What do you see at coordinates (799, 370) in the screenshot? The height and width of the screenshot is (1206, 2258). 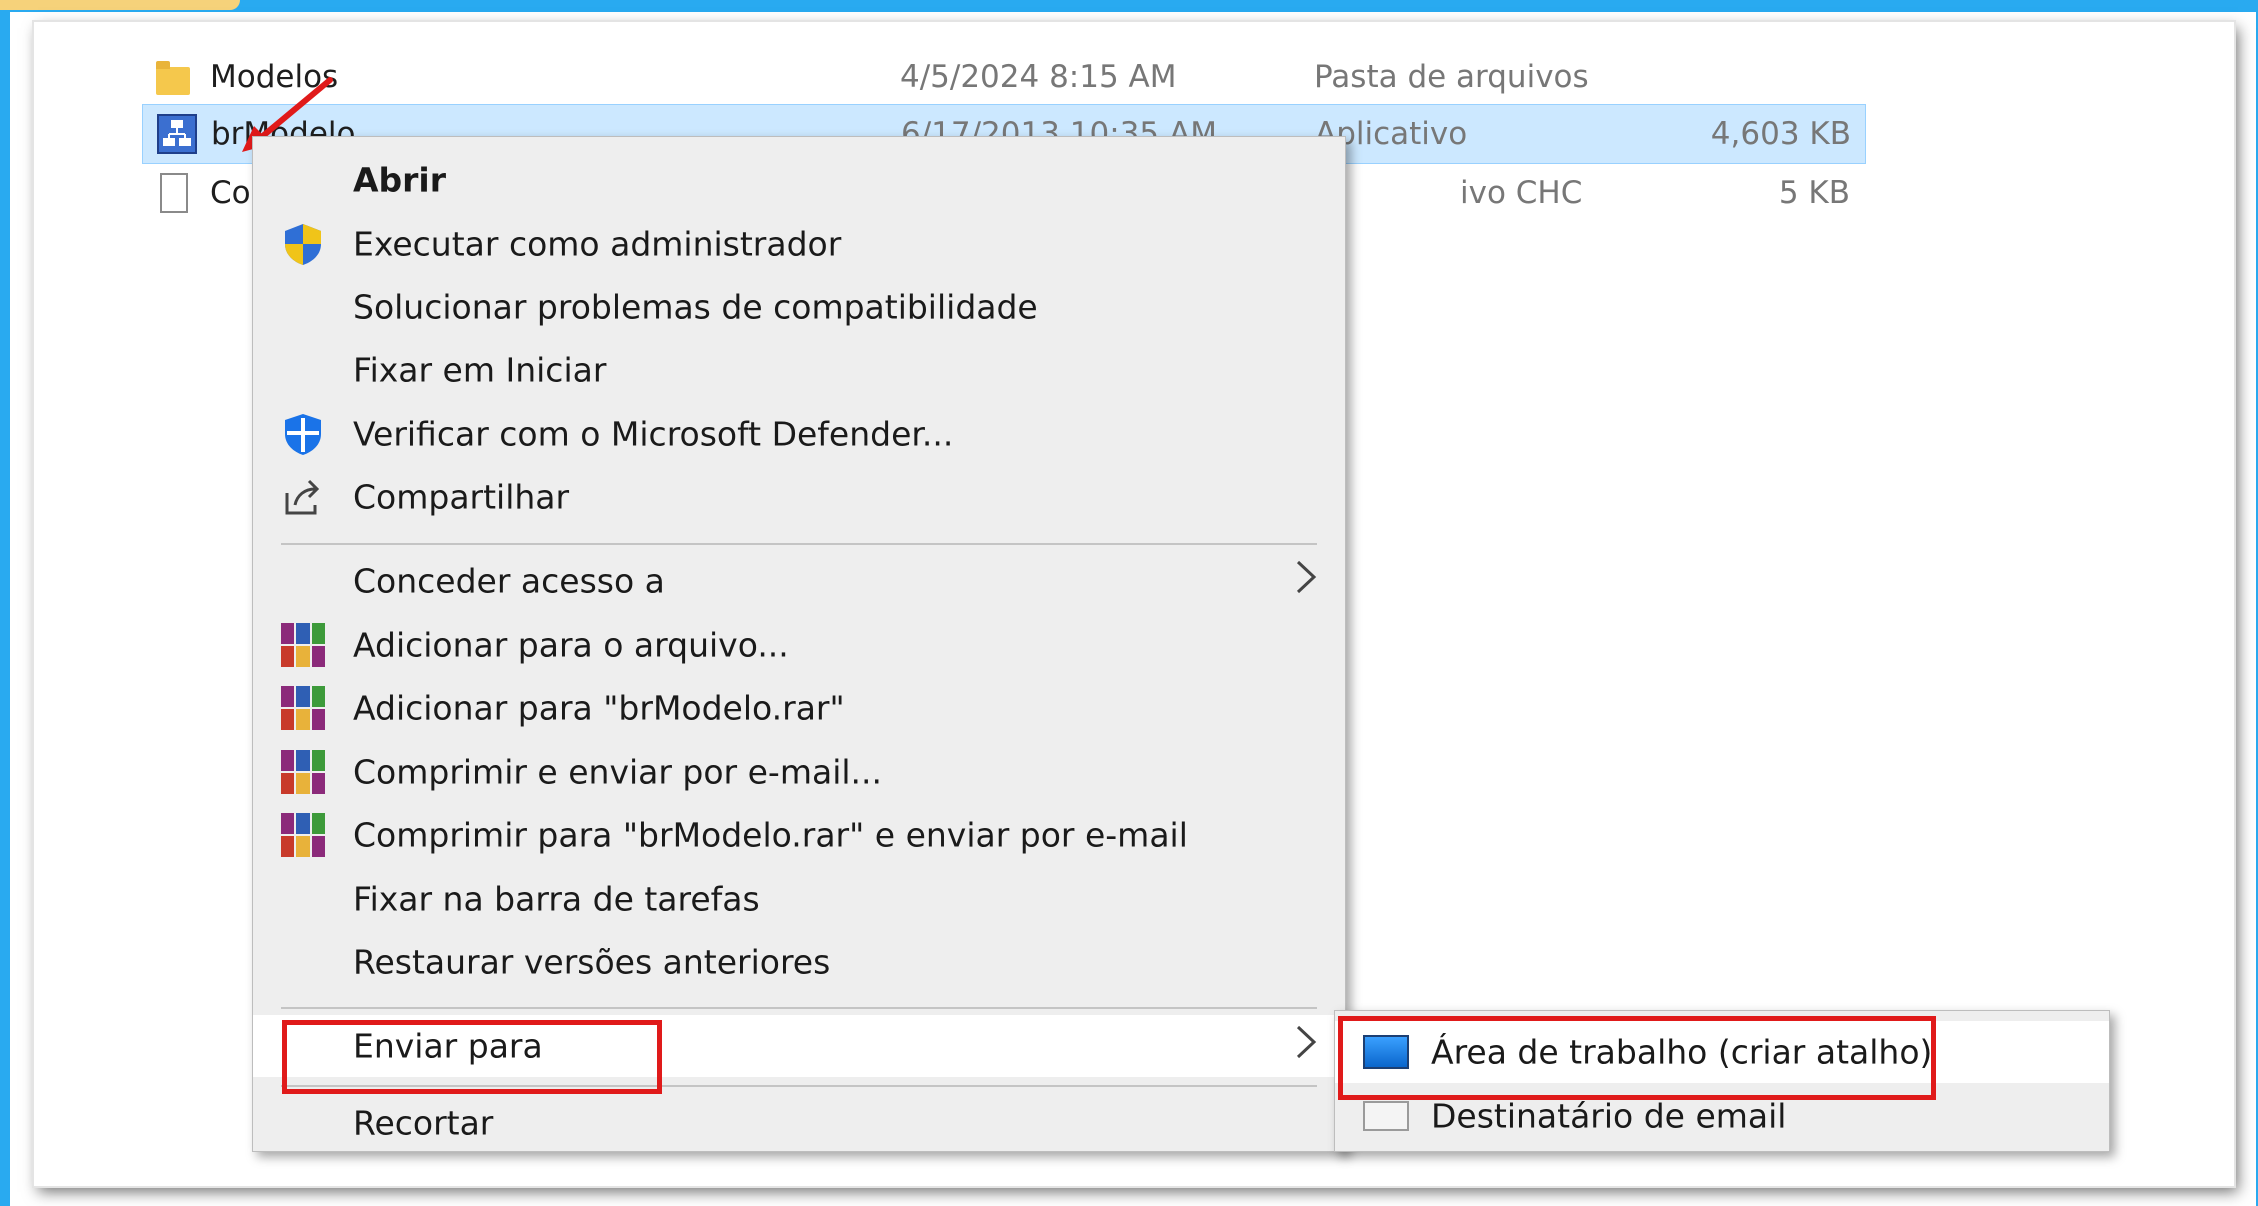 I see `menu-item-fixar-iniciar: Fixar em Iniciar` at bounding box center [799, 370].